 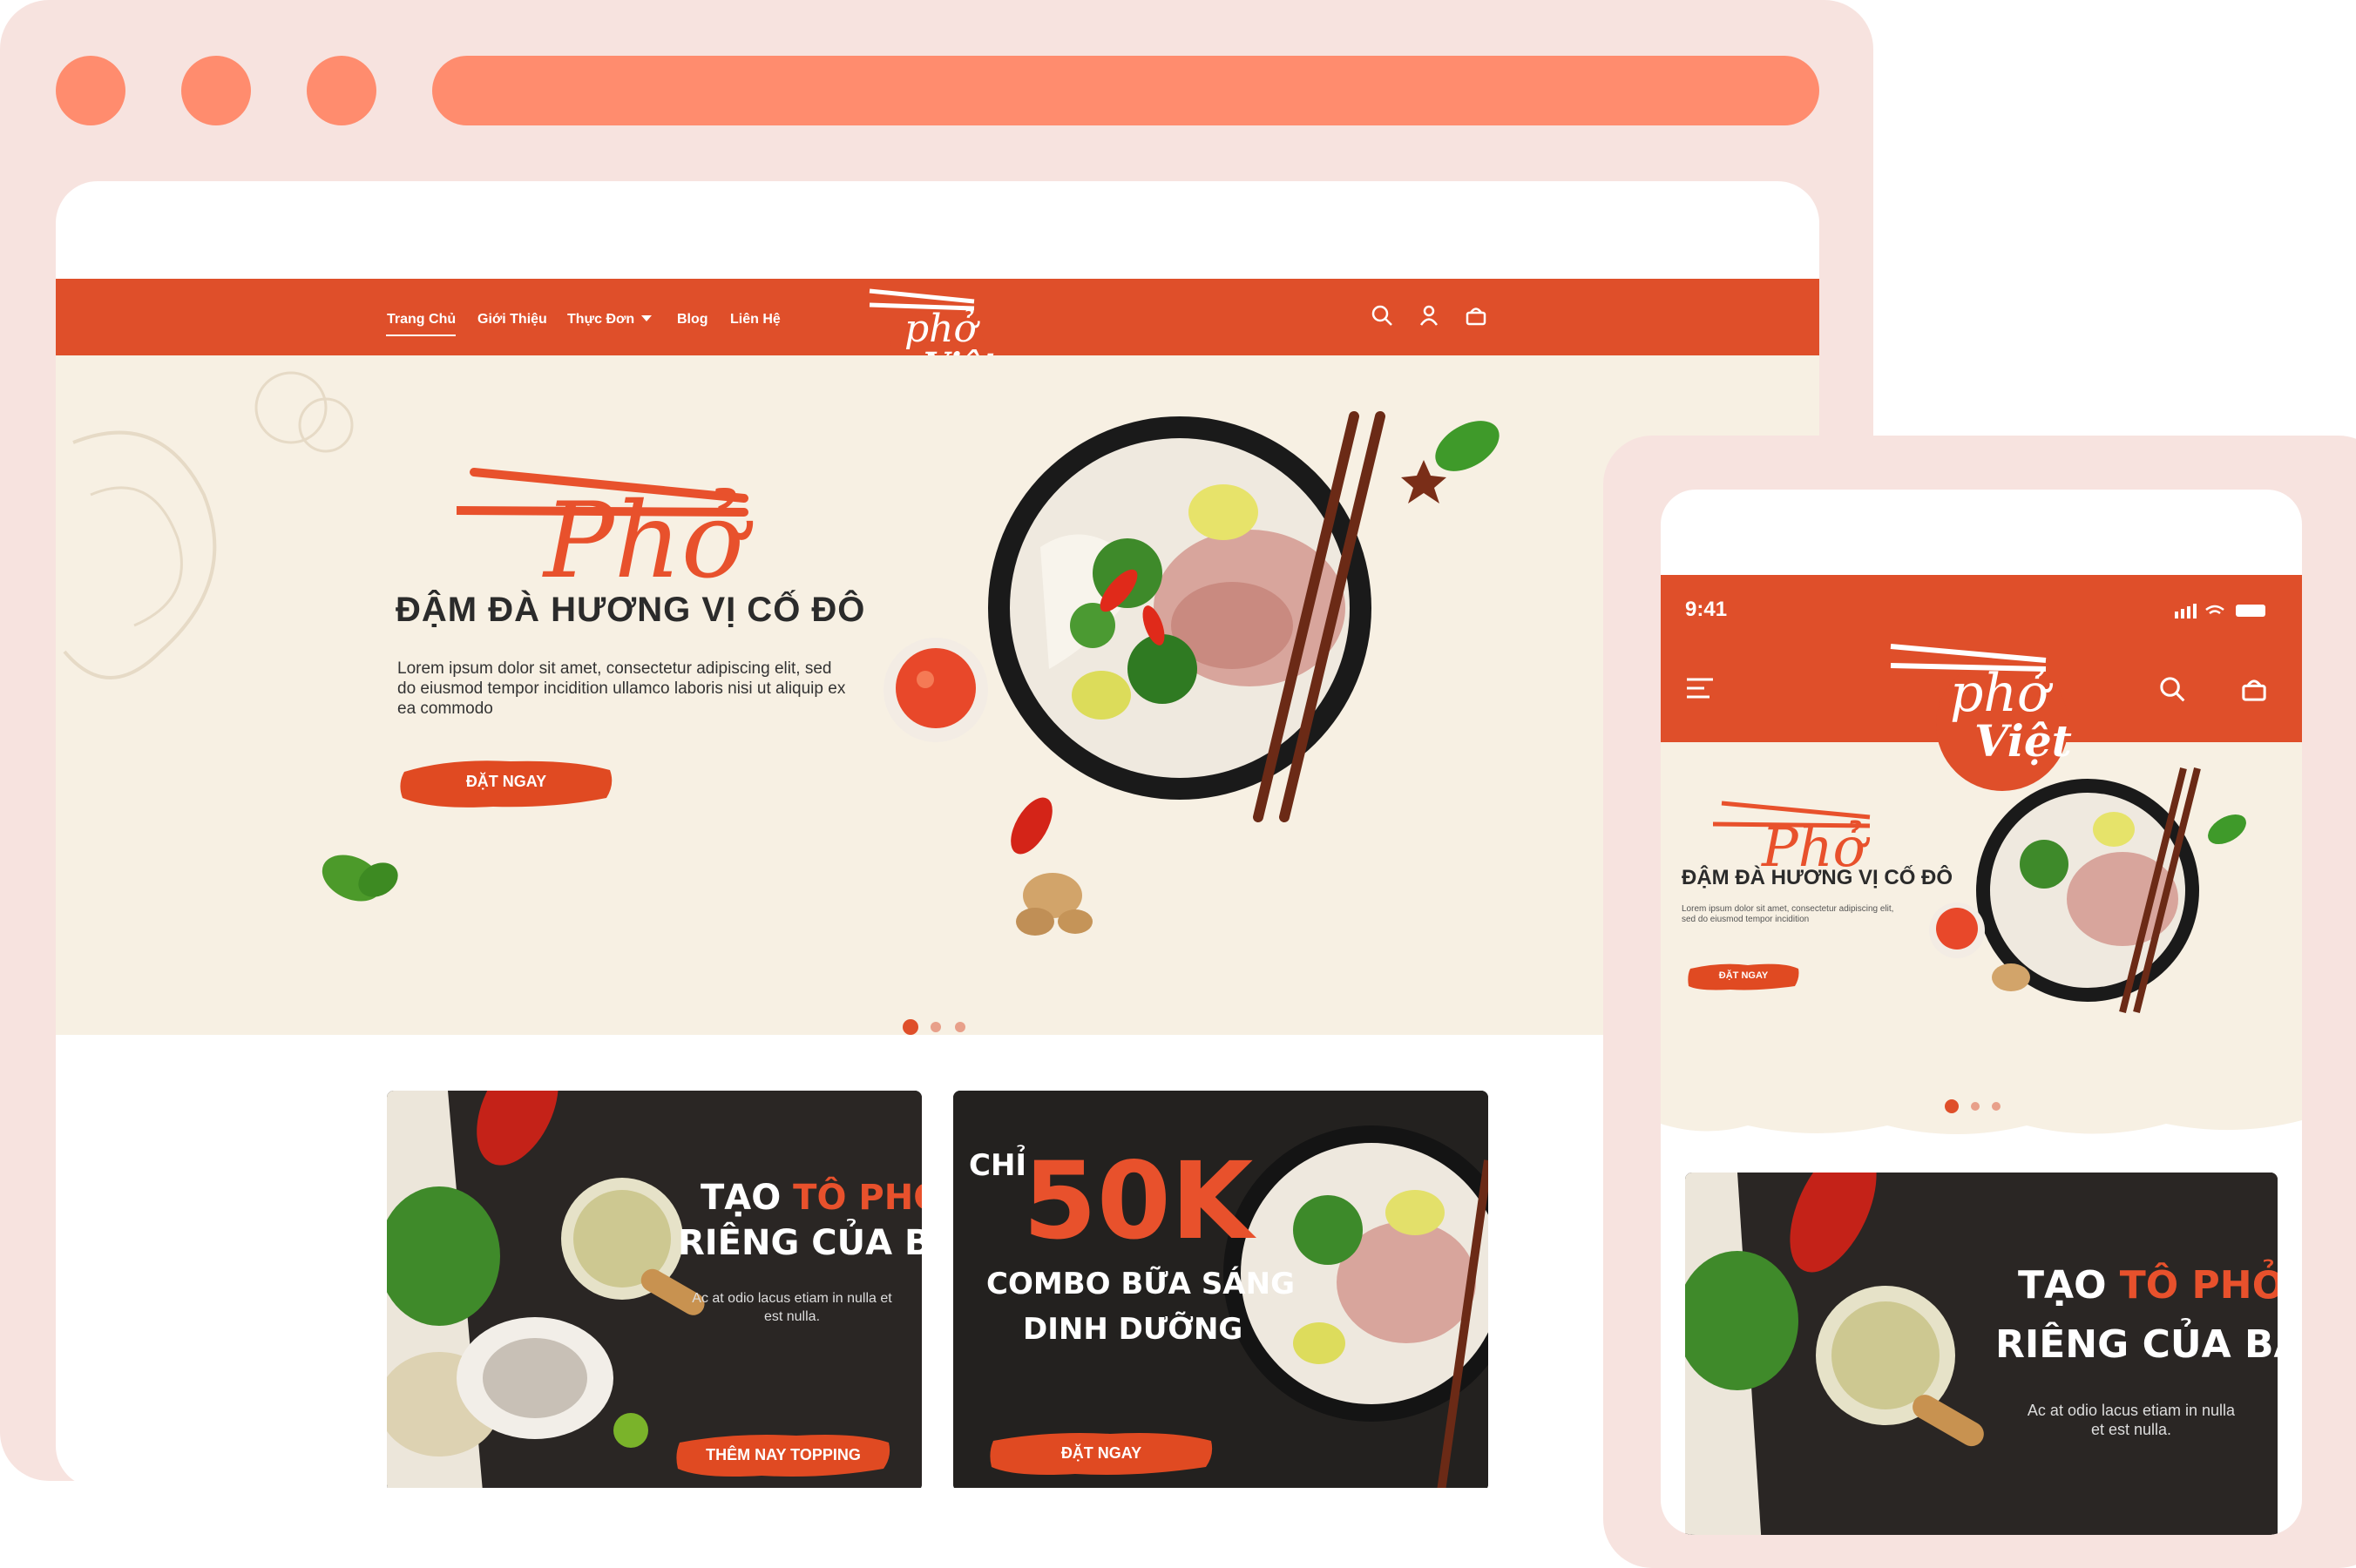 What do you see at coordinates (341, 90) in the screenshot?
I see `window-maximize-dot` at bounding box center [341, 90].